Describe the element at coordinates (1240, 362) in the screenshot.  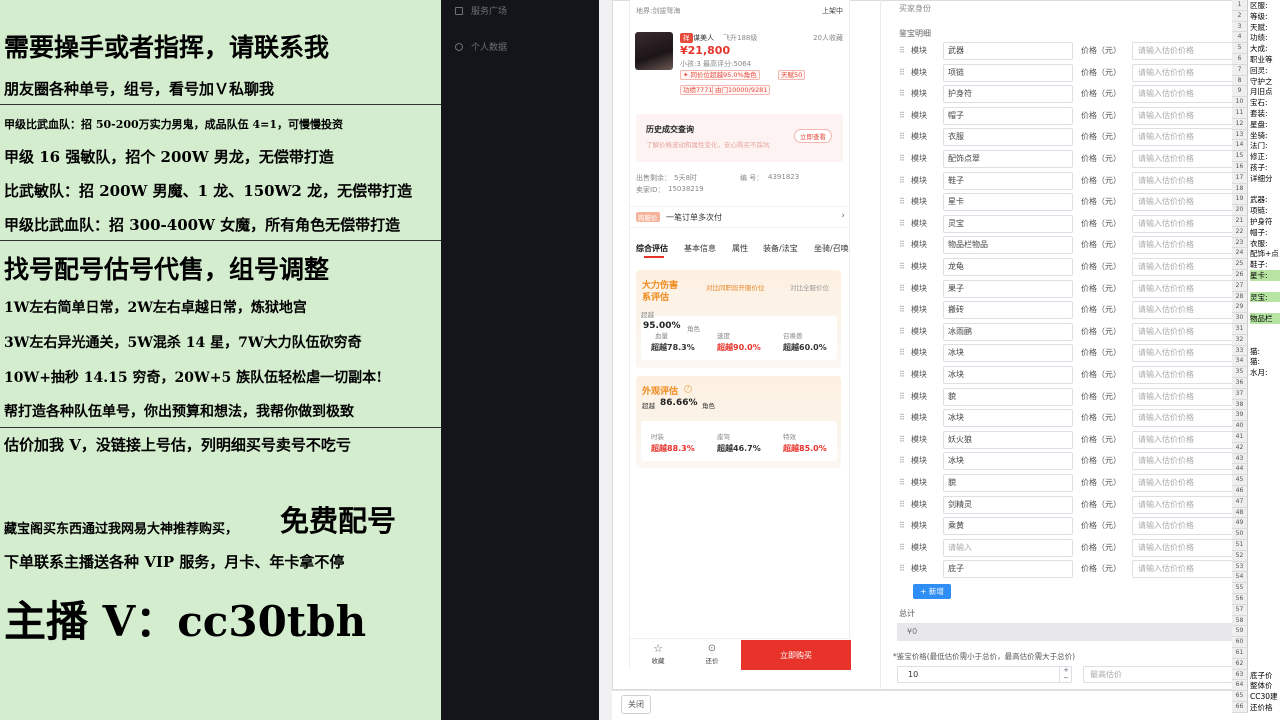
I see `row-number: 34` at that location.